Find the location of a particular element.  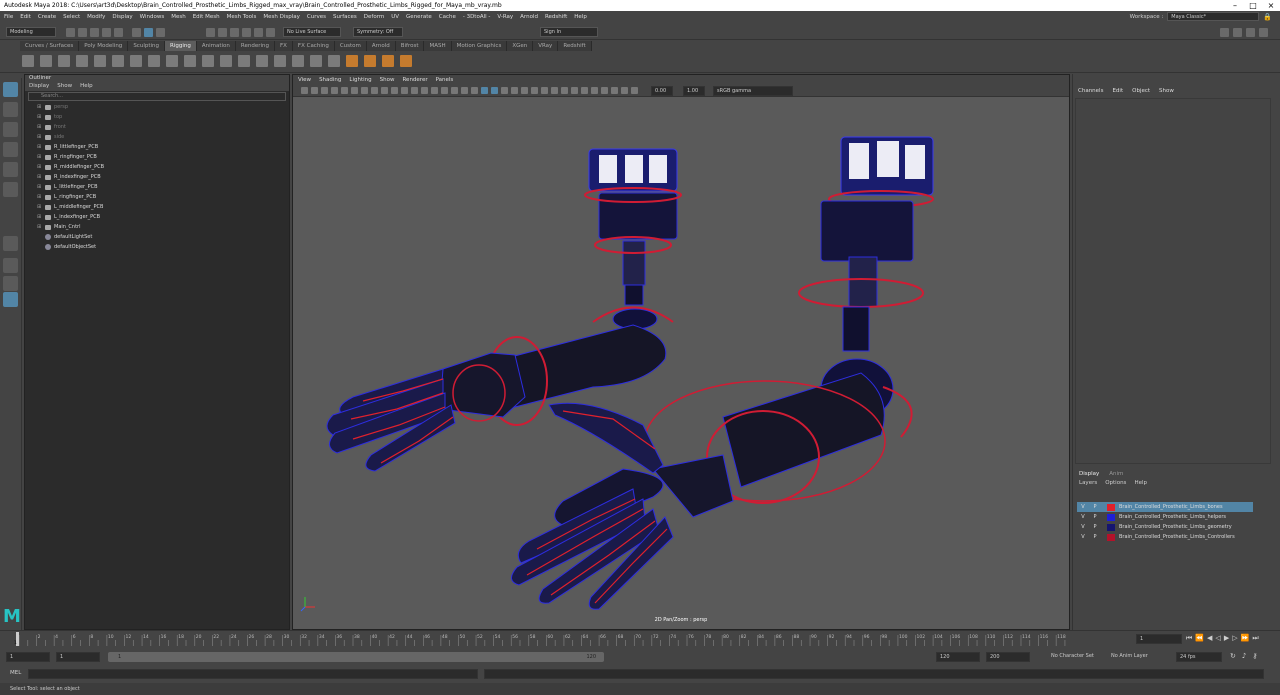

outliner-item: ⊞ side is located at coordinates (157, 137).